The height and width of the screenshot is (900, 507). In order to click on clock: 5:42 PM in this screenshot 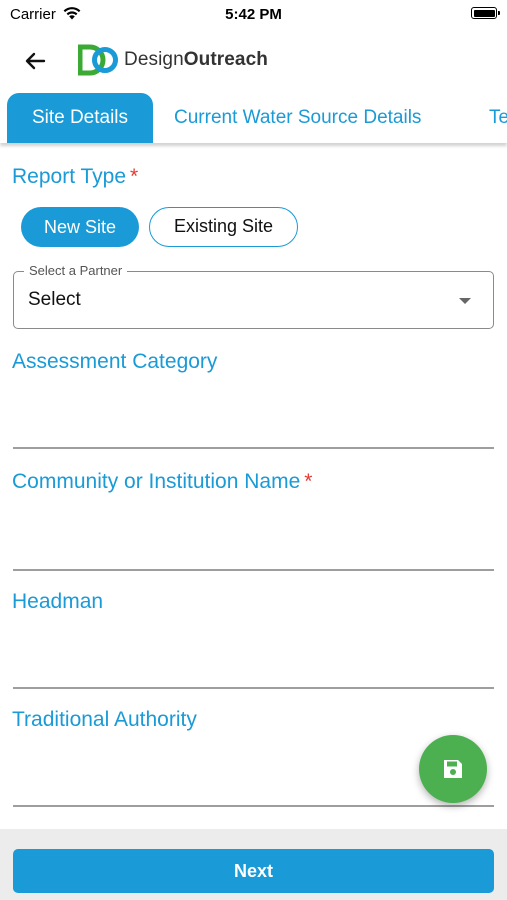, I will do `click(253, 14)`.